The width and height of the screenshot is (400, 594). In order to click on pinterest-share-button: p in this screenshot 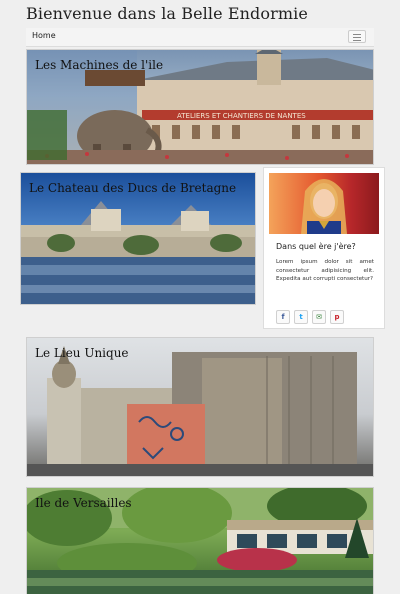, I will do `click(337, 317)`.